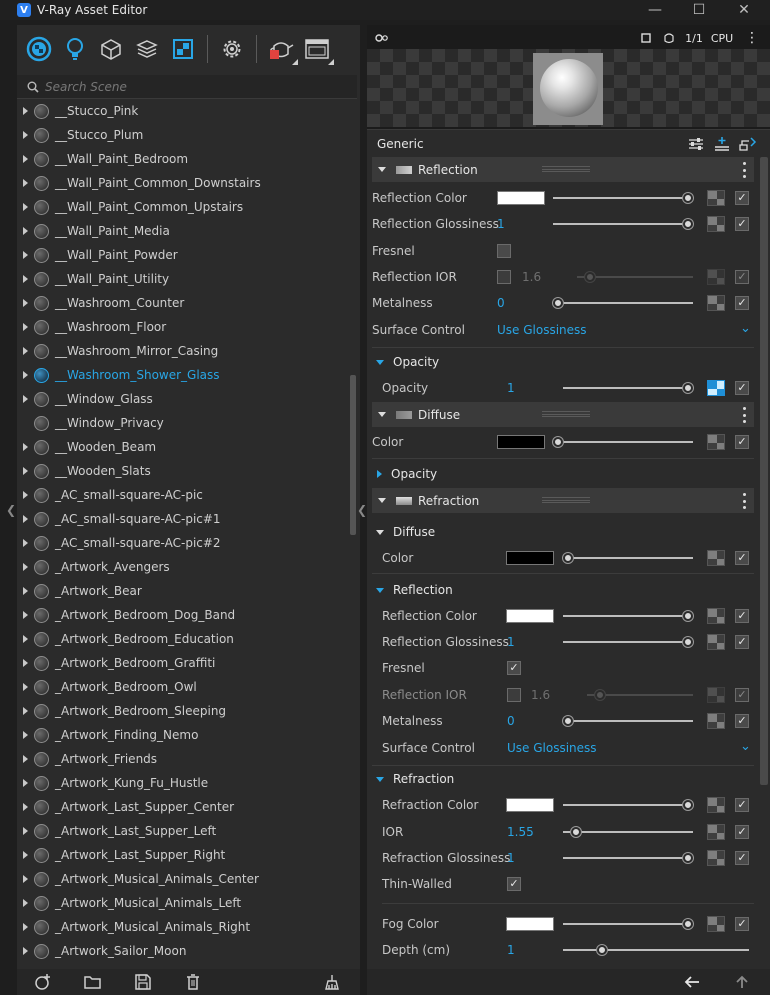  What do you see at coordinates (542, 330) in the screenshot?
I see `surface-control-dropdown: Use Glossiness` at bounding box center [542, 330].